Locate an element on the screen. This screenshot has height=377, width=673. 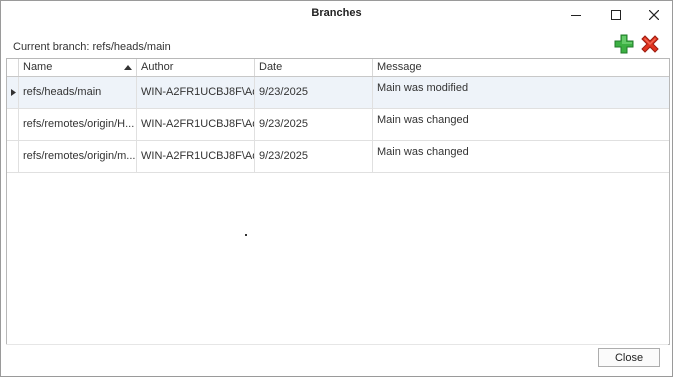
close-button: Close is located at coordinates (629, 357).